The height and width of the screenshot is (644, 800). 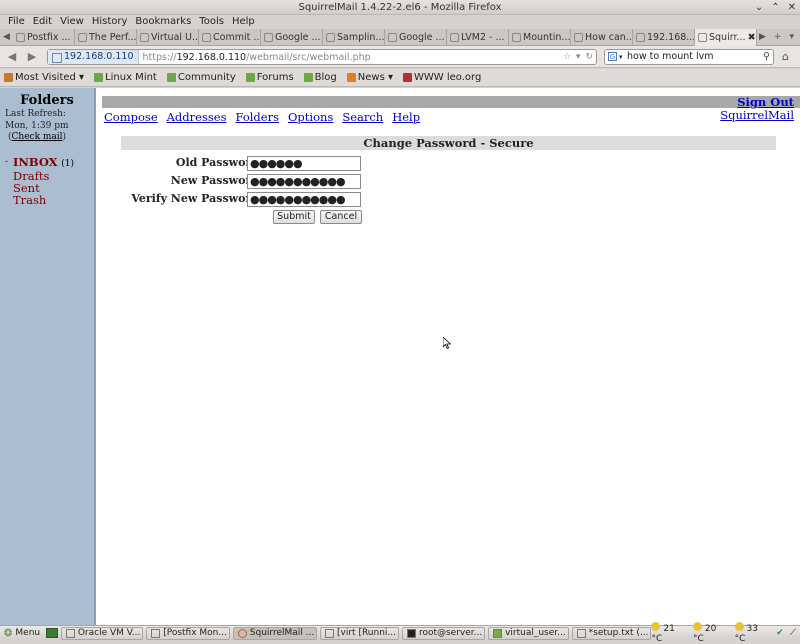 What do you see at coordinates (451, 102) in the screenshot?
I see `top-band: Sign Out` at bounding box center [451, 102].